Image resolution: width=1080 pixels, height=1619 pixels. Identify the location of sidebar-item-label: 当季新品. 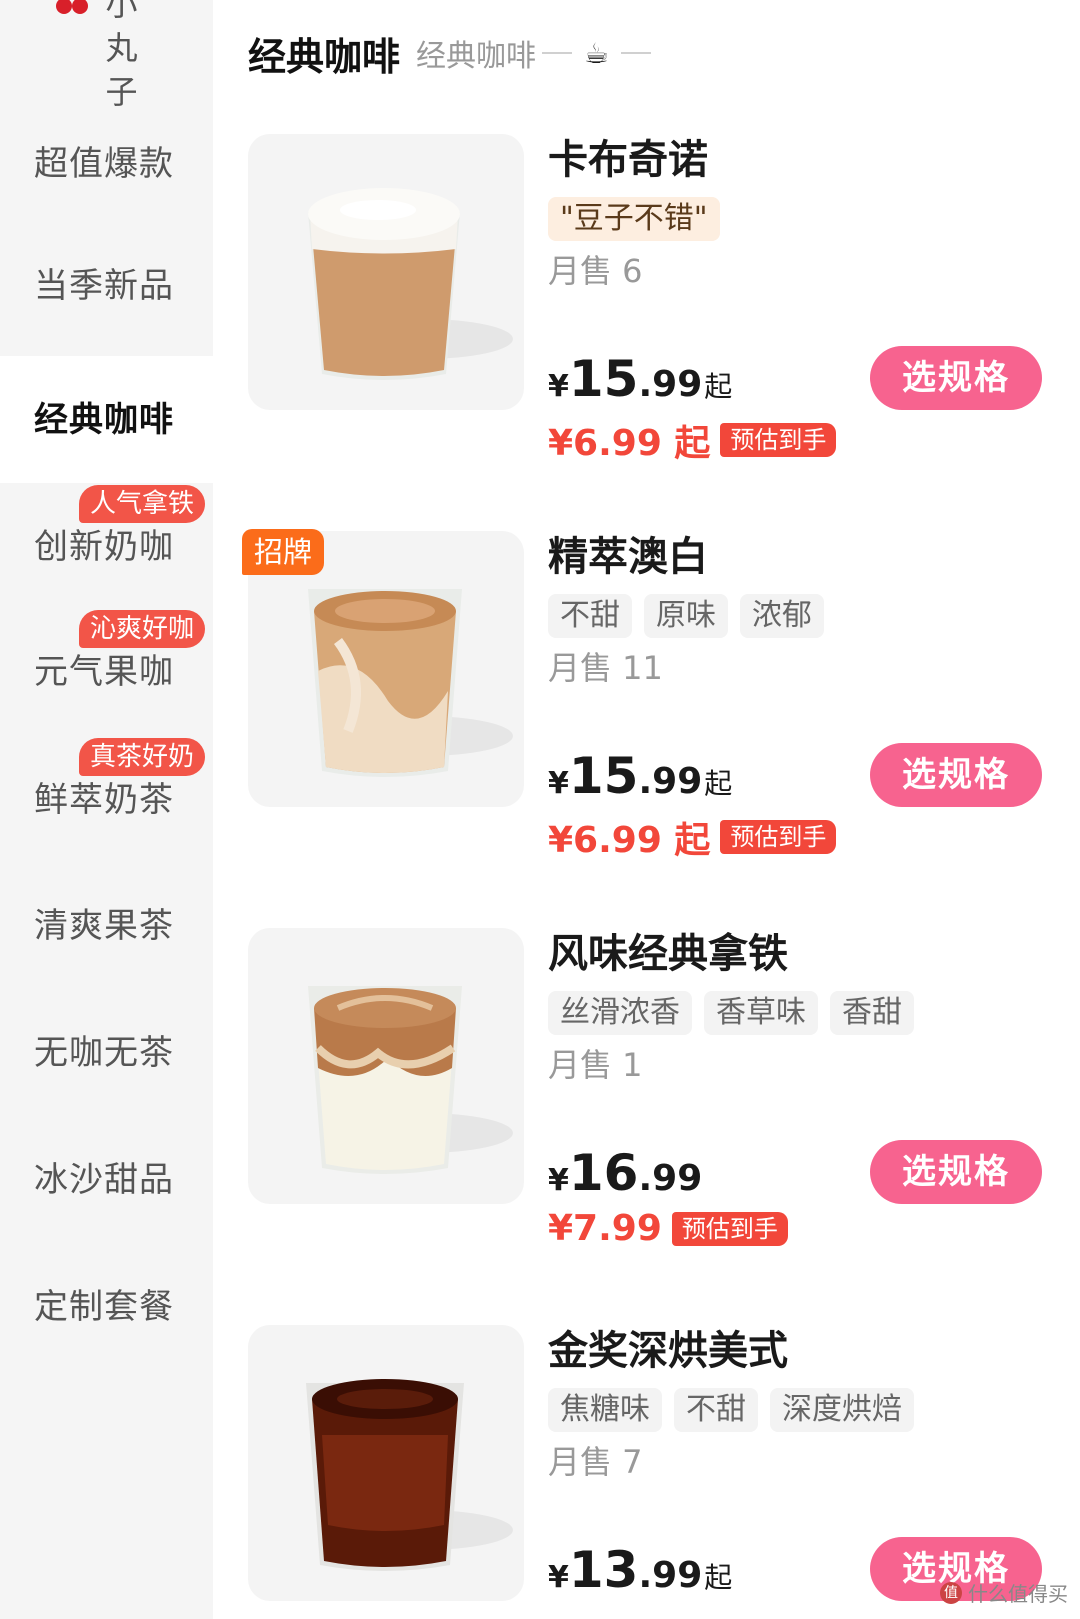
(104, 286).